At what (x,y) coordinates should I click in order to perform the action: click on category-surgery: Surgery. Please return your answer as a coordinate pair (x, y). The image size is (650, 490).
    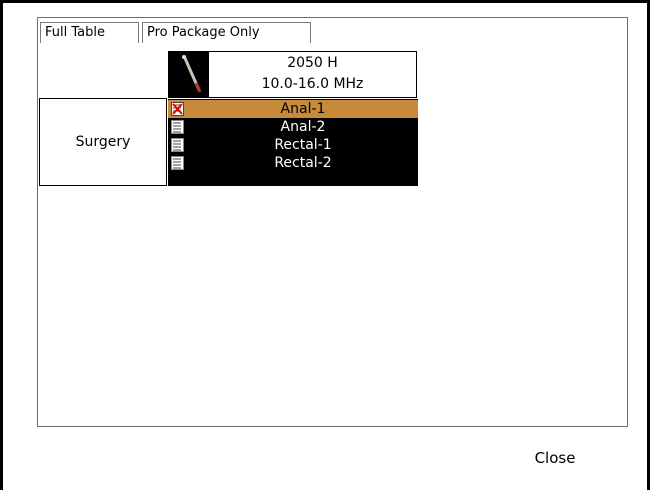
    Looking at the image, I should click on (103, 142).